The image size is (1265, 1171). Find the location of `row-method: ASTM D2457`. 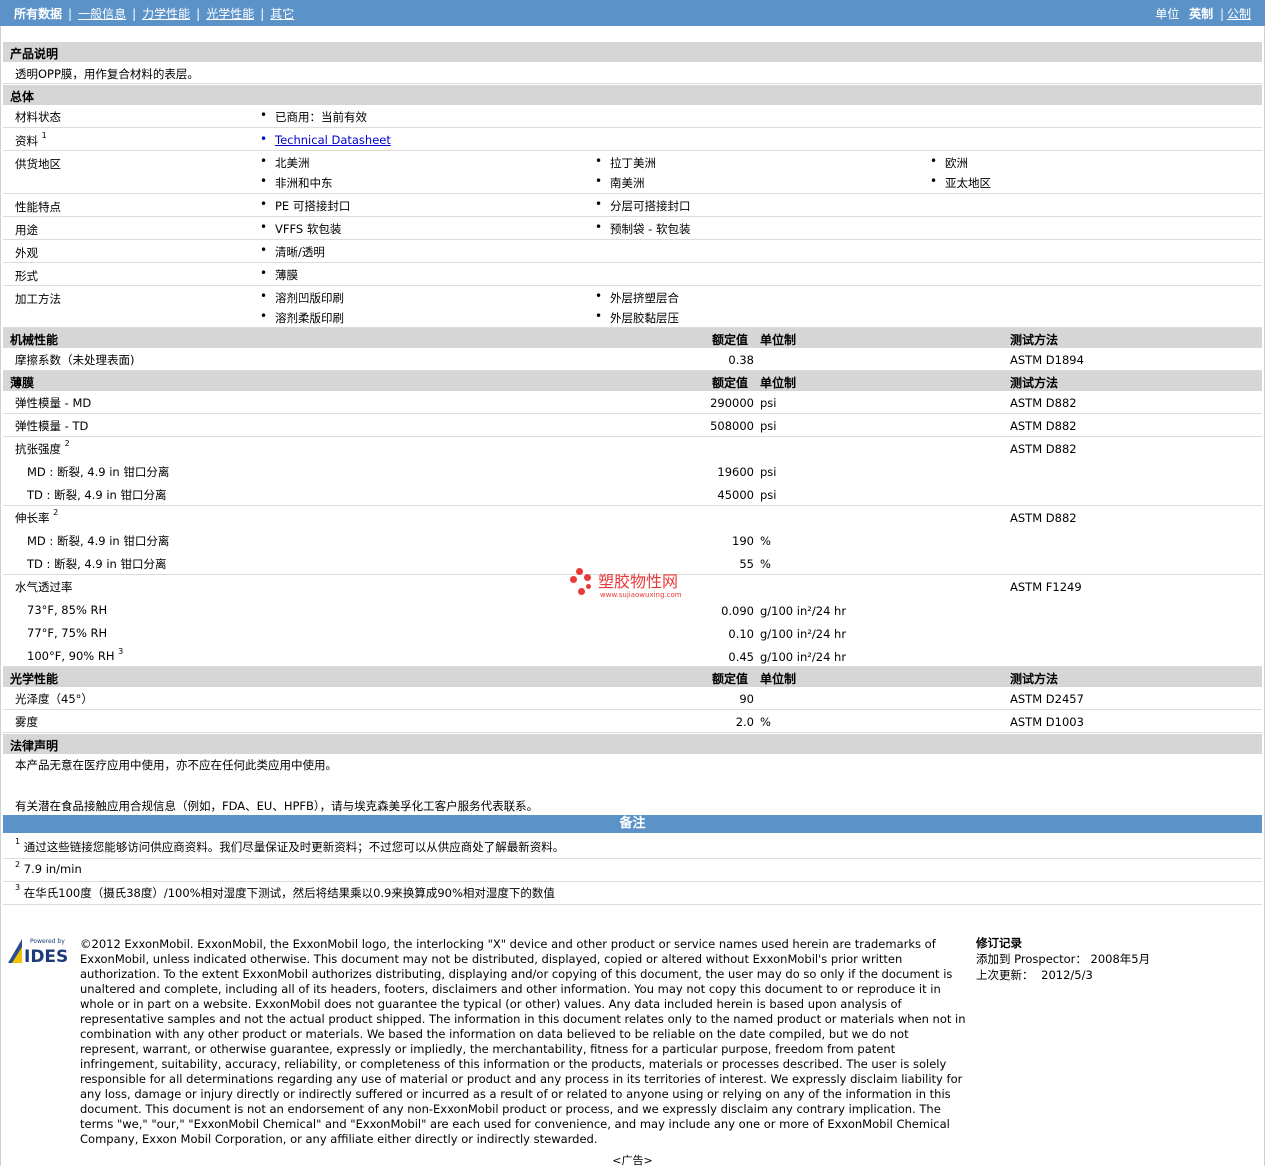

row-method: ASTM D2457 is located at coordinates (1047, 699).